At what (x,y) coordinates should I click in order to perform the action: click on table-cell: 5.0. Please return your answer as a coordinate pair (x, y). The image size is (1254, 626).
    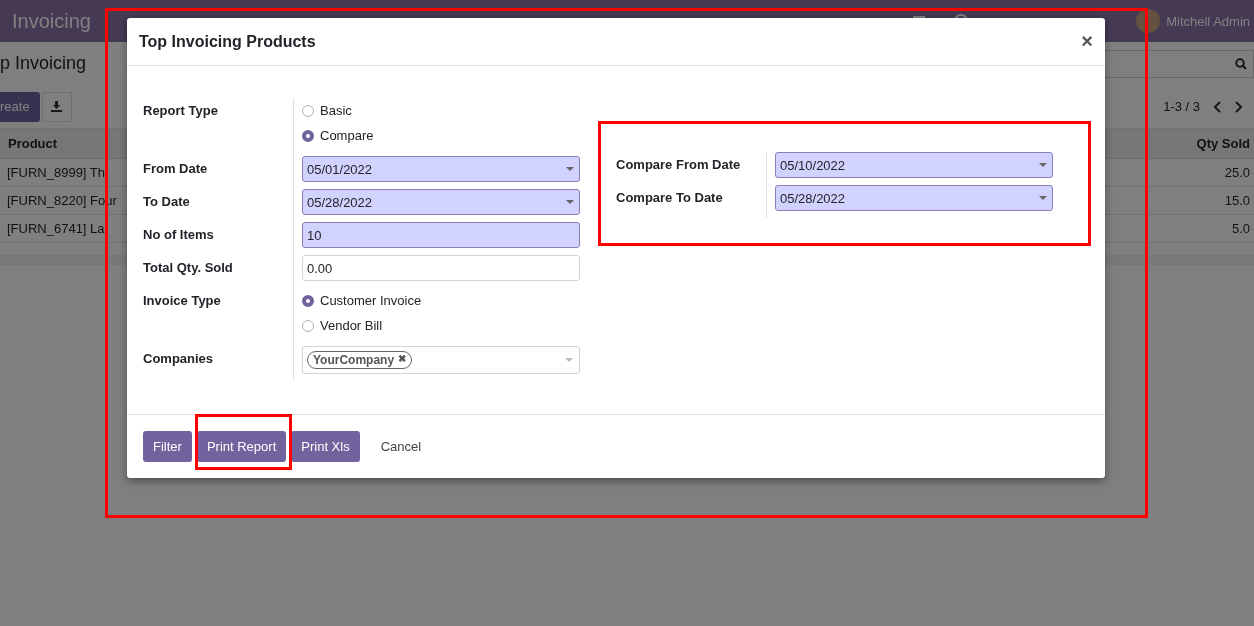
    Looking at the image, I should click on (1240, 228).